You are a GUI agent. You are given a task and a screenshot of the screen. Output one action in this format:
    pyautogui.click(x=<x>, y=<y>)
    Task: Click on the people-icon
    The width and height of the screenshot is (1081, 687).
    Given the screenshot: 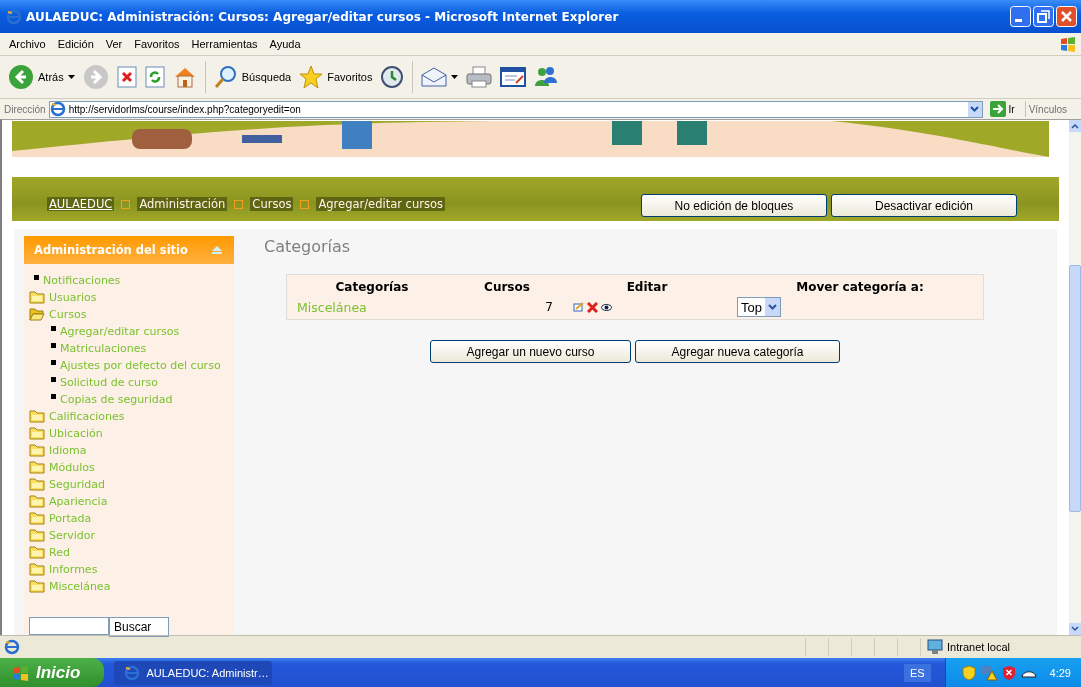 What is the action you would take?
    pyautogui.click(x=546, y=77)
    